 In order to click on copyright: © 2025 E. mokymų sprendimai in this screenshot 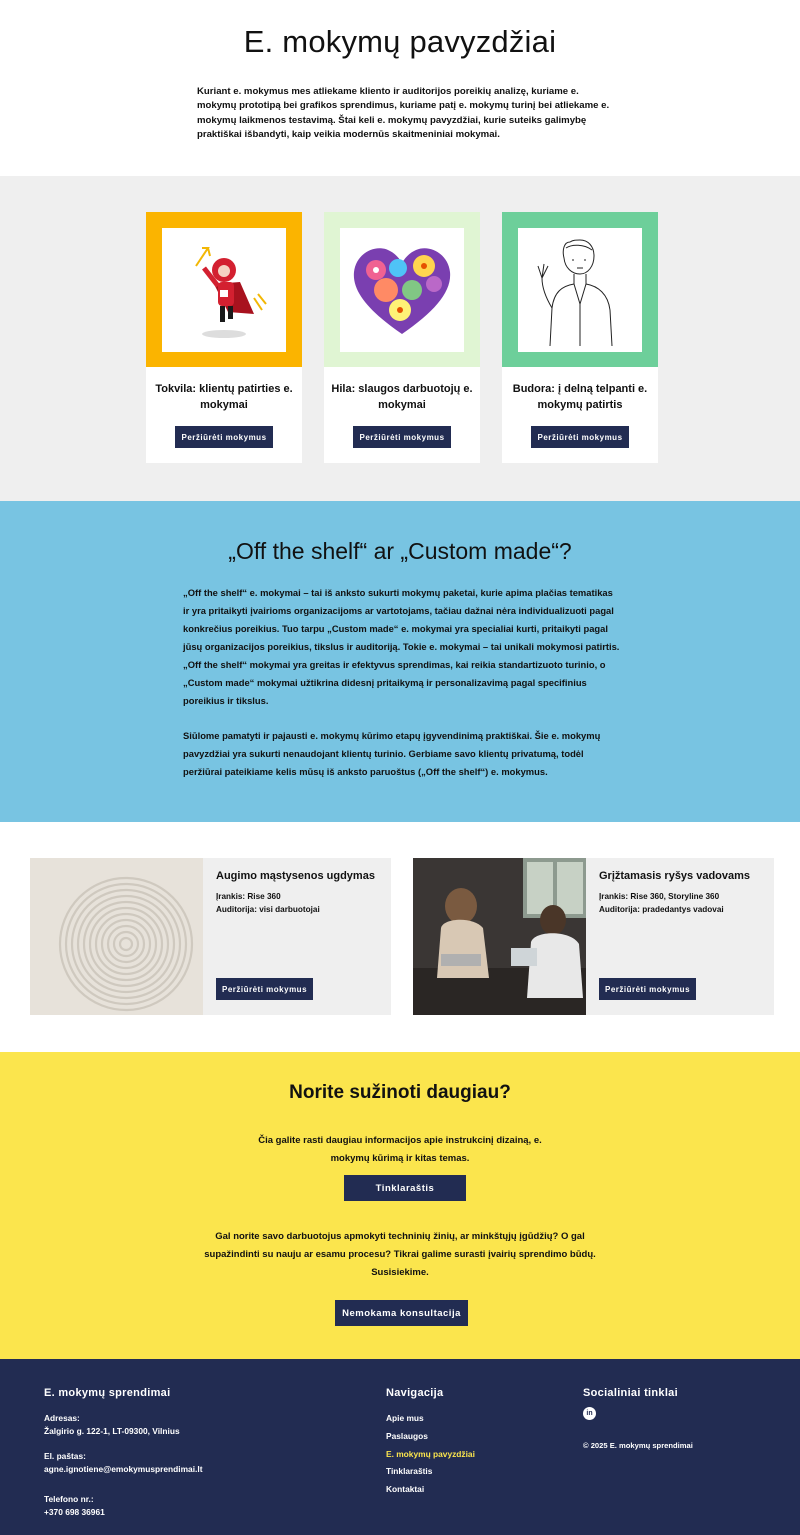, I will do `click(638, 1445)`.